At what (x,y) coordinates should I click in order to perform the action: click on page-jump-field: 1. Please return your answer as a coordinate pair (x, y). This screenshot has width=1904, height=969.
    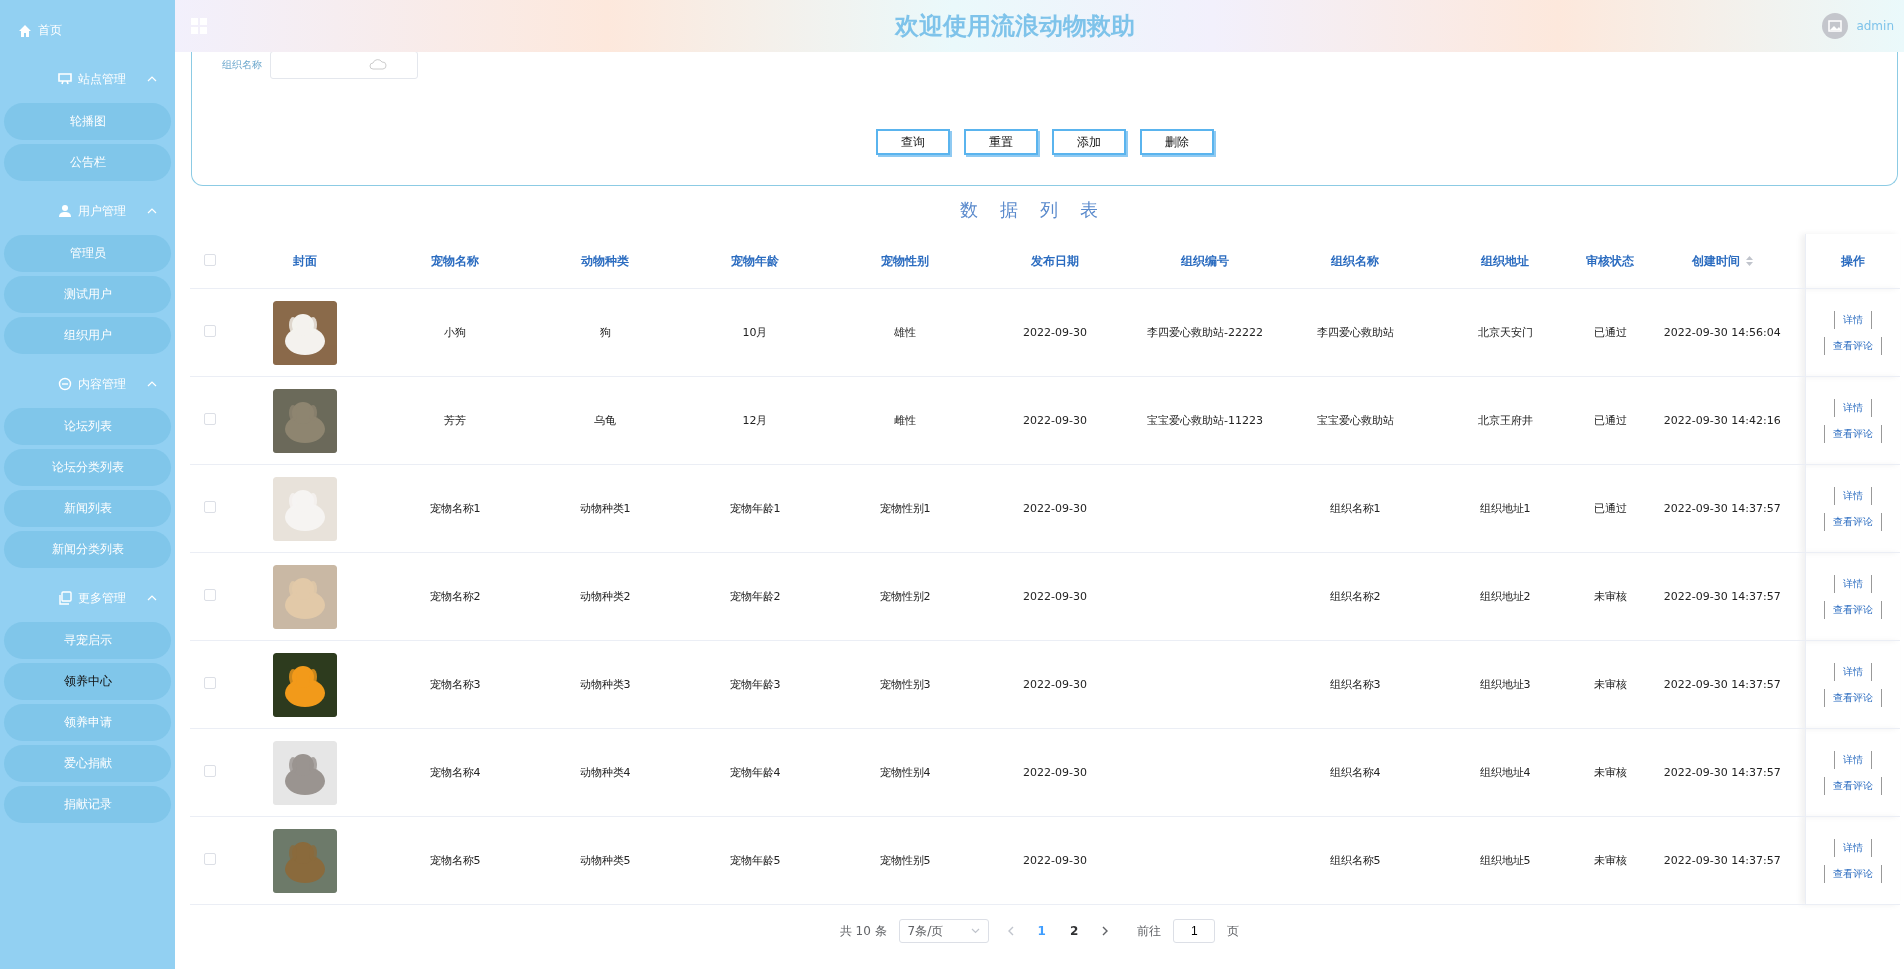
    Looking at the image, I should click on (1194, 931).